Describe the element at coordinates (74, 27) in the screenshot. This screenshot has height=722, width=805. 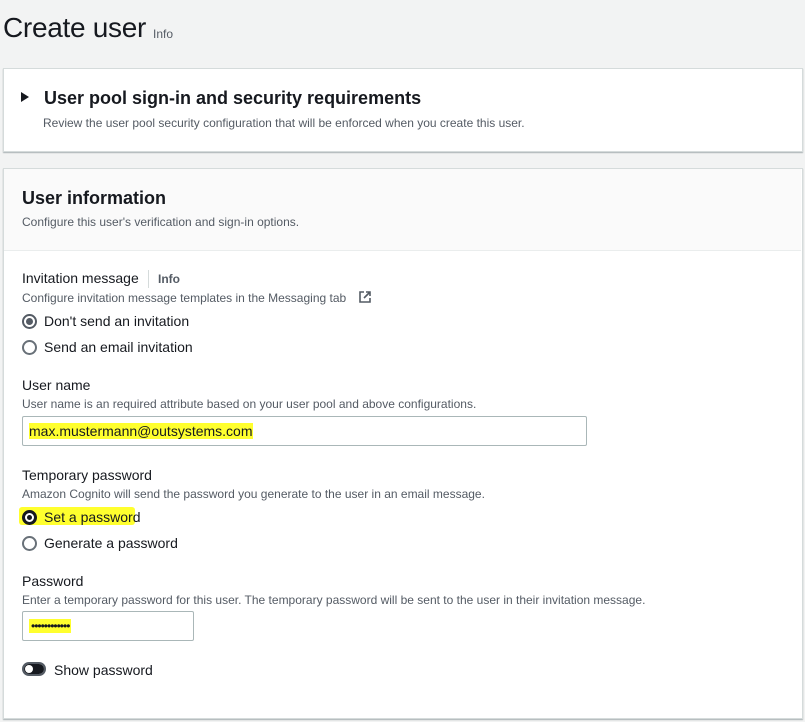
I see `page-title: Create user` at that location.